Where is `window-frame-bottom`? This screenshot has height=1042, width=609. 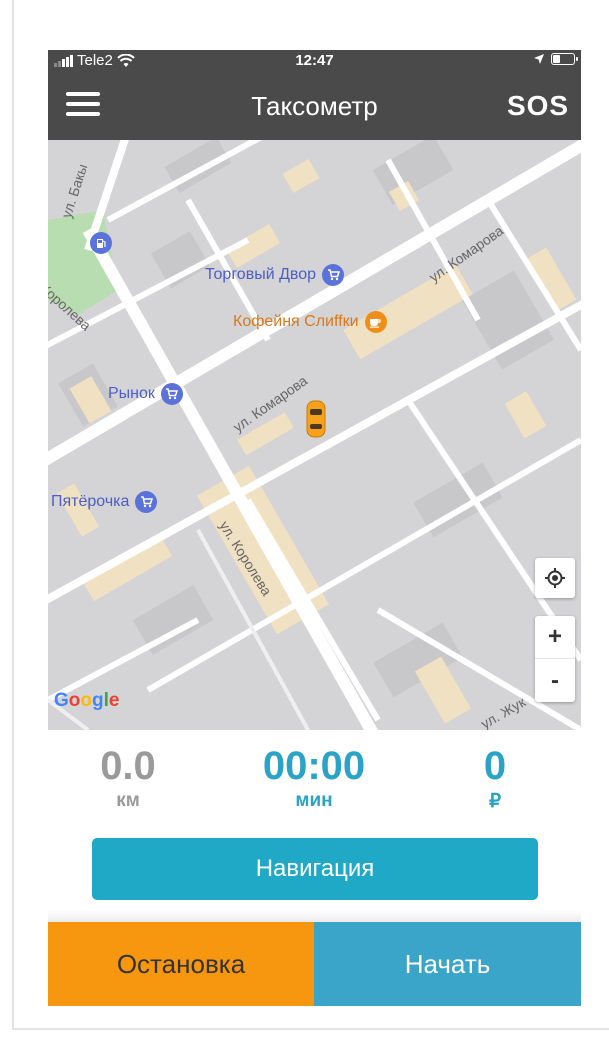 window-frame-bottom is located at coordinates (310, 1029).